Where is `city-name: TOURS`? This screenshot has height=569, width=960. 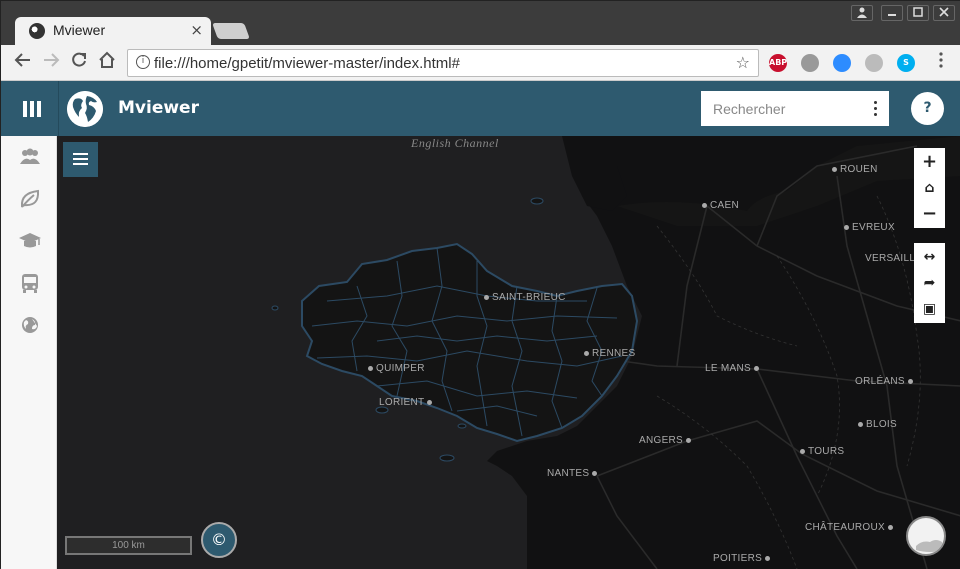
city-name: TOURS is located at coordinates (826, 451).